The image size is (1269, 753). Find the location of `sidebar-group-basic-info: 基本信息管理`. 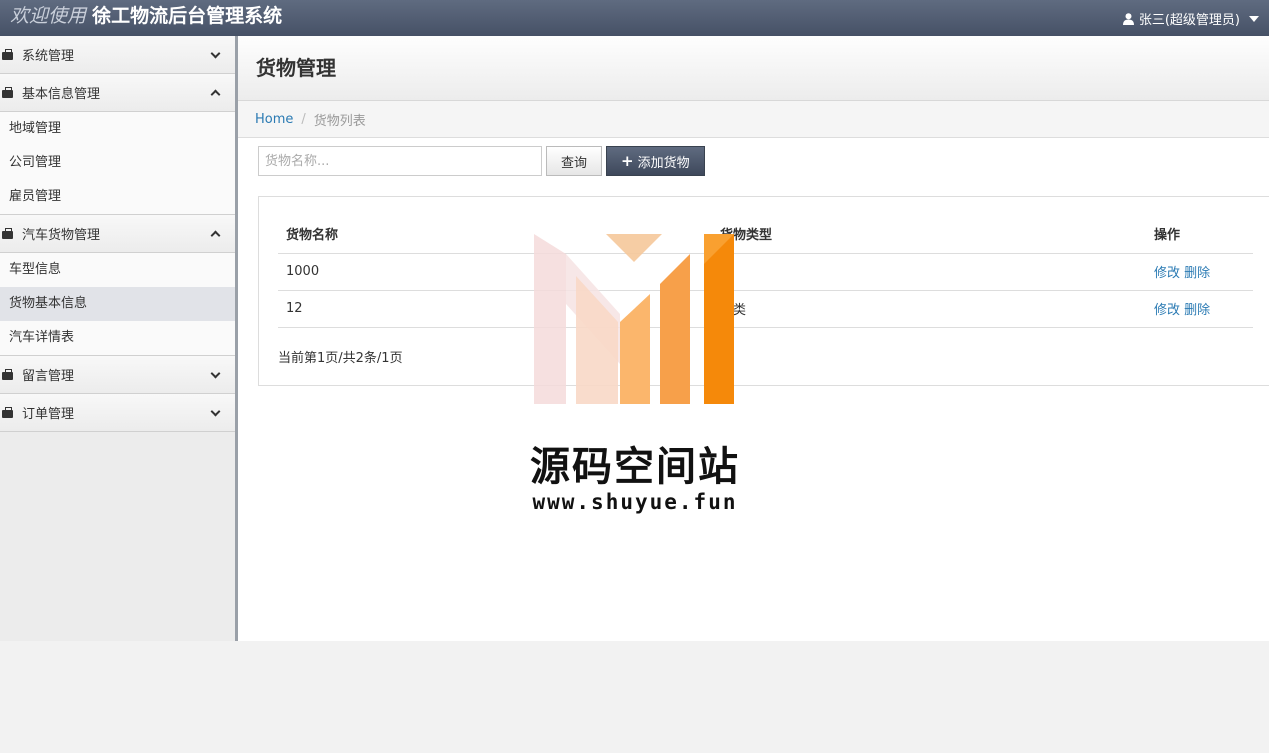

sidebar-group-basic-info: 基本信息管理 is located at coordinates (117, 93).